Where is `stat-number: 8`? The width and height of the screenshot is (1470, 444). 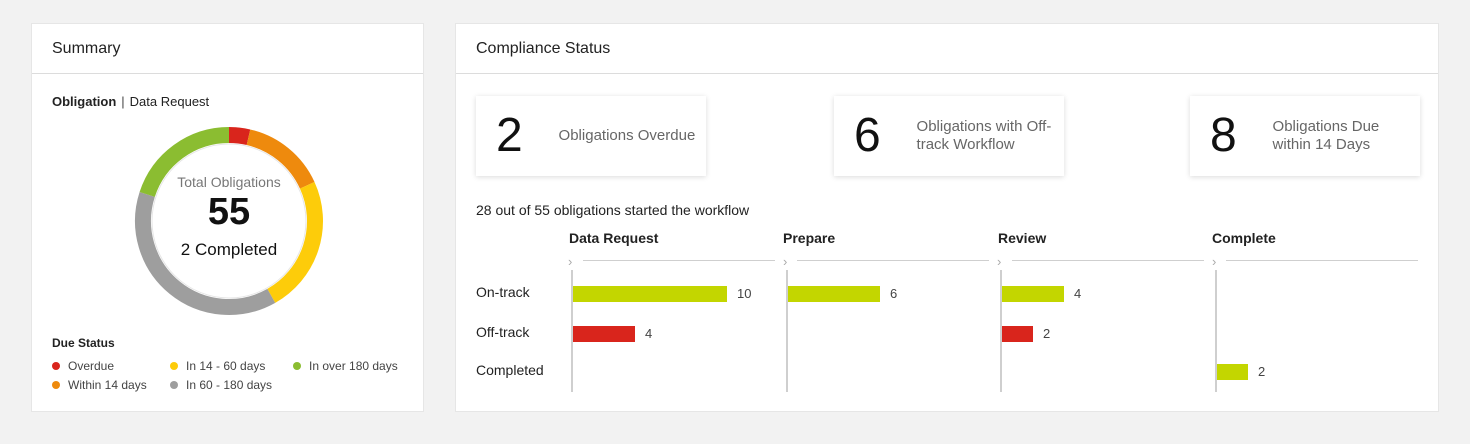 stat-number: 8 is located at coordinates (1223, 135).